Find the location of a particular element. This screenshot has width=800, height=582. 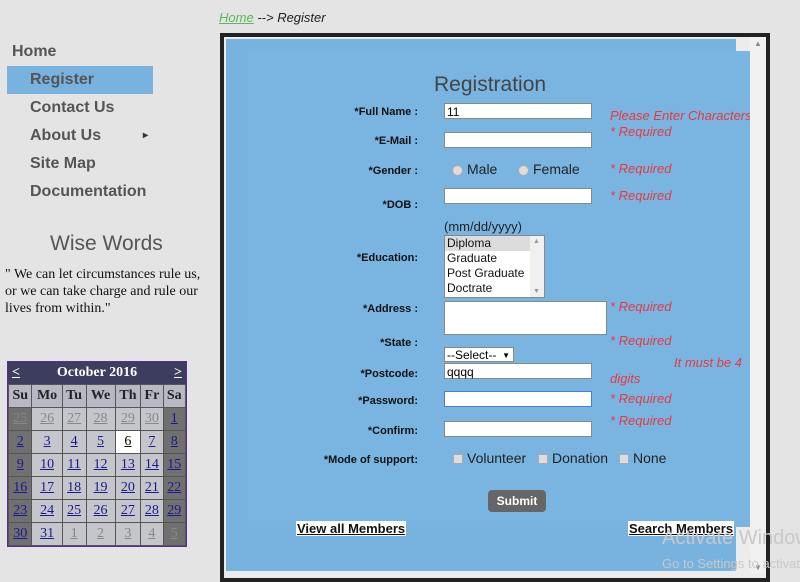

support-none-checkbox: None is located at coordinates (642, 458).